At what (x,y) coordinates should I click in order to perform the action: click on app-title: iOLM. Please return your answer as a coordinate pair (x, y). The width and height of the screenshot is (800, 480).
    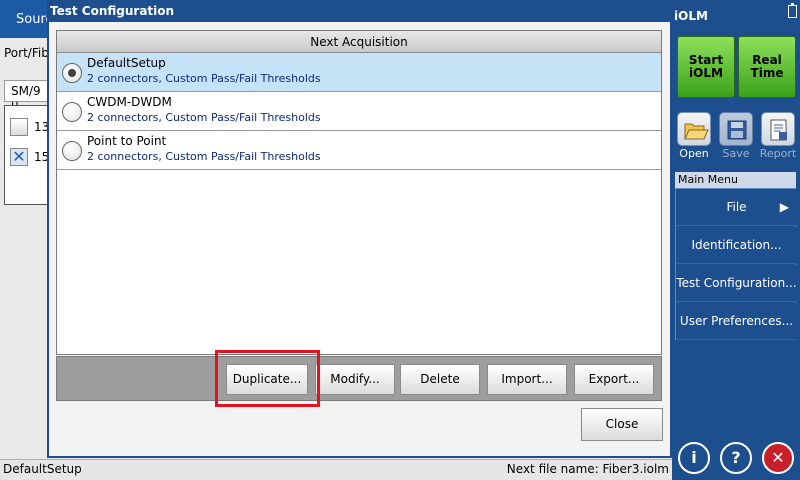
    Looking at the image, I should click on (691, 16).